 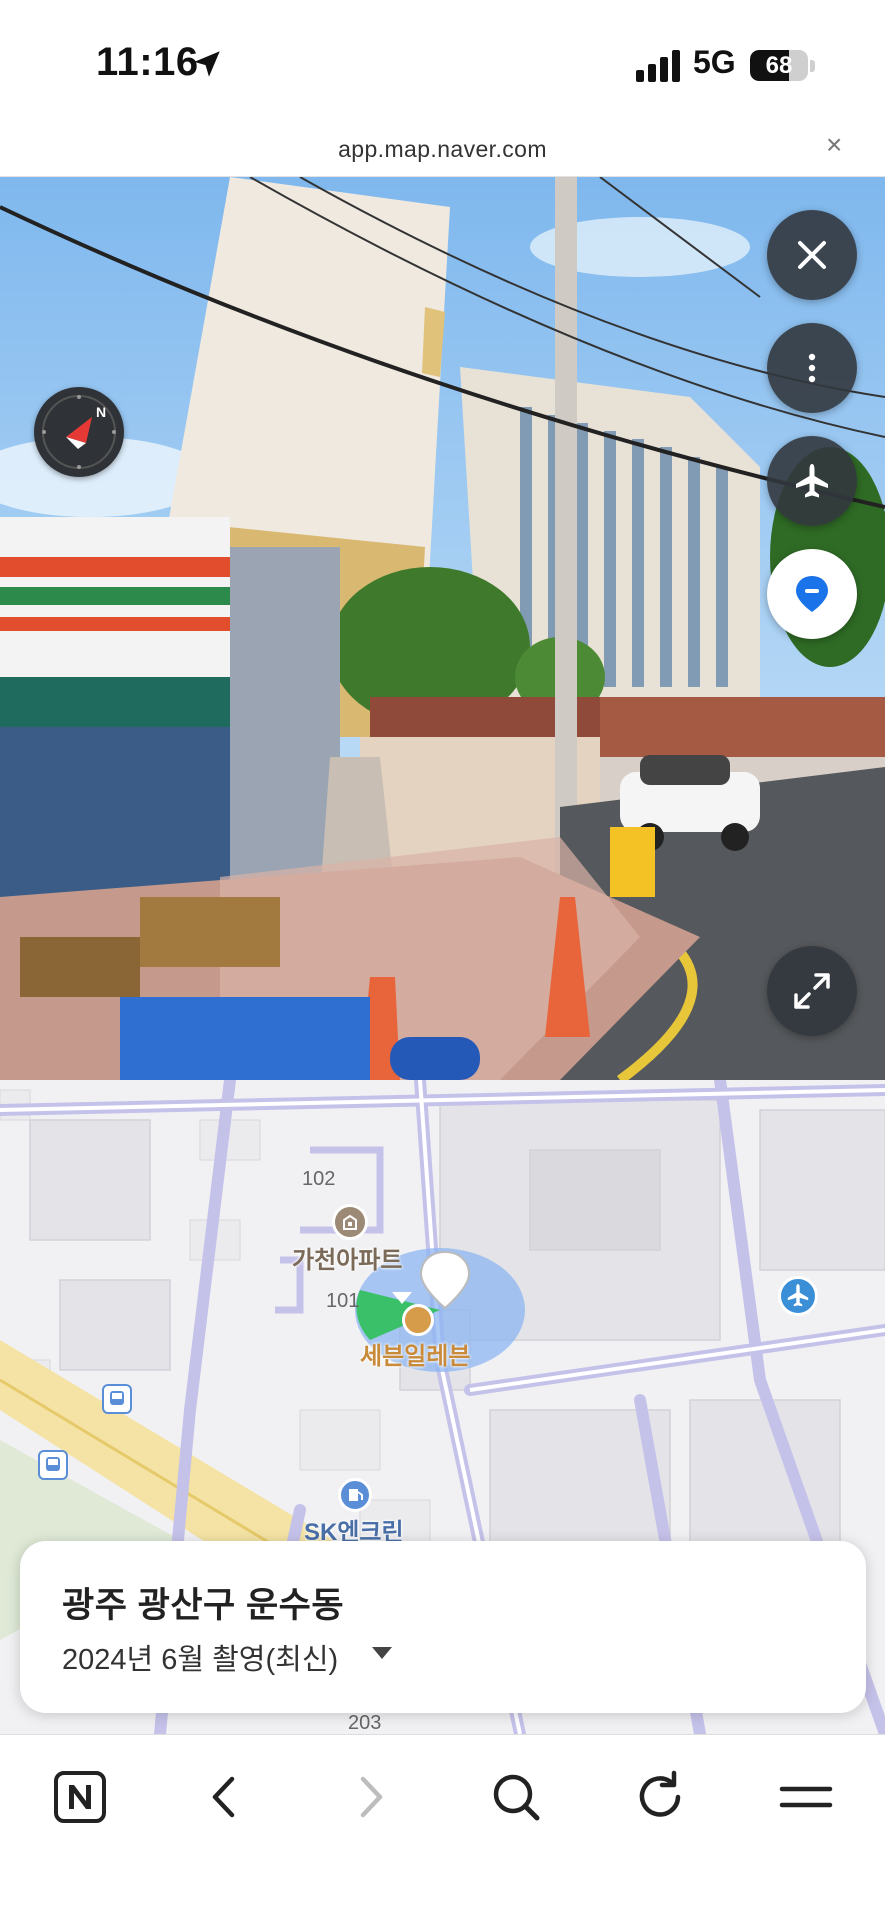 What do you see at coordinates (402, 1298) in the screenshot?
I see `direction-triangle-icon` at bounding box center [402, 1298].